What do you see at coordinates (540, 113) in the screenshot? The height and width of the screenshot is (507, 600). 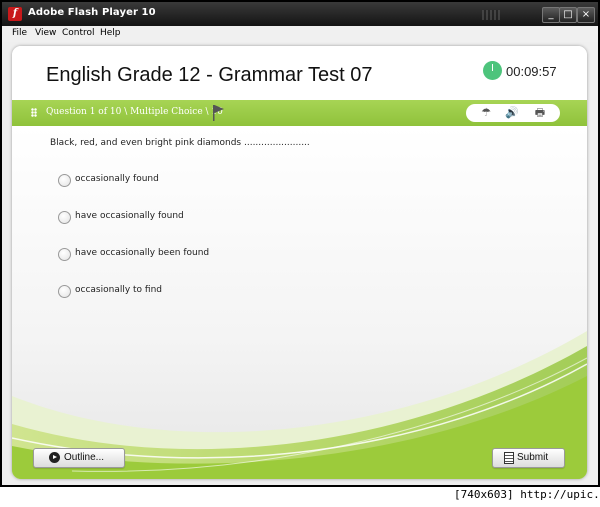 I see `print-icon: 🖶` at bounding box center [540, 113].